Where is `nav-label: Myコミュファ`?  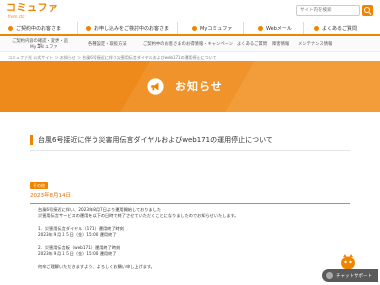 nav-label: Myコミュファ is located at coordinates (216, 28).